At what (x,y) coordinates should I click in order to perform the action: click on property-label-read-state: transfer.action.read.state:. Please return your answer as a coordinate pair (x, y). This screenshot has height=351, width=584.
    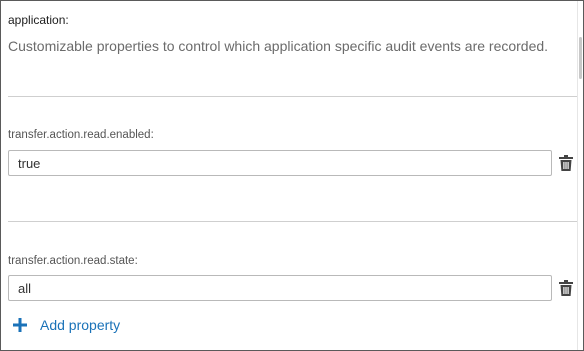
    Looking at the image, I should click on (73, 261).